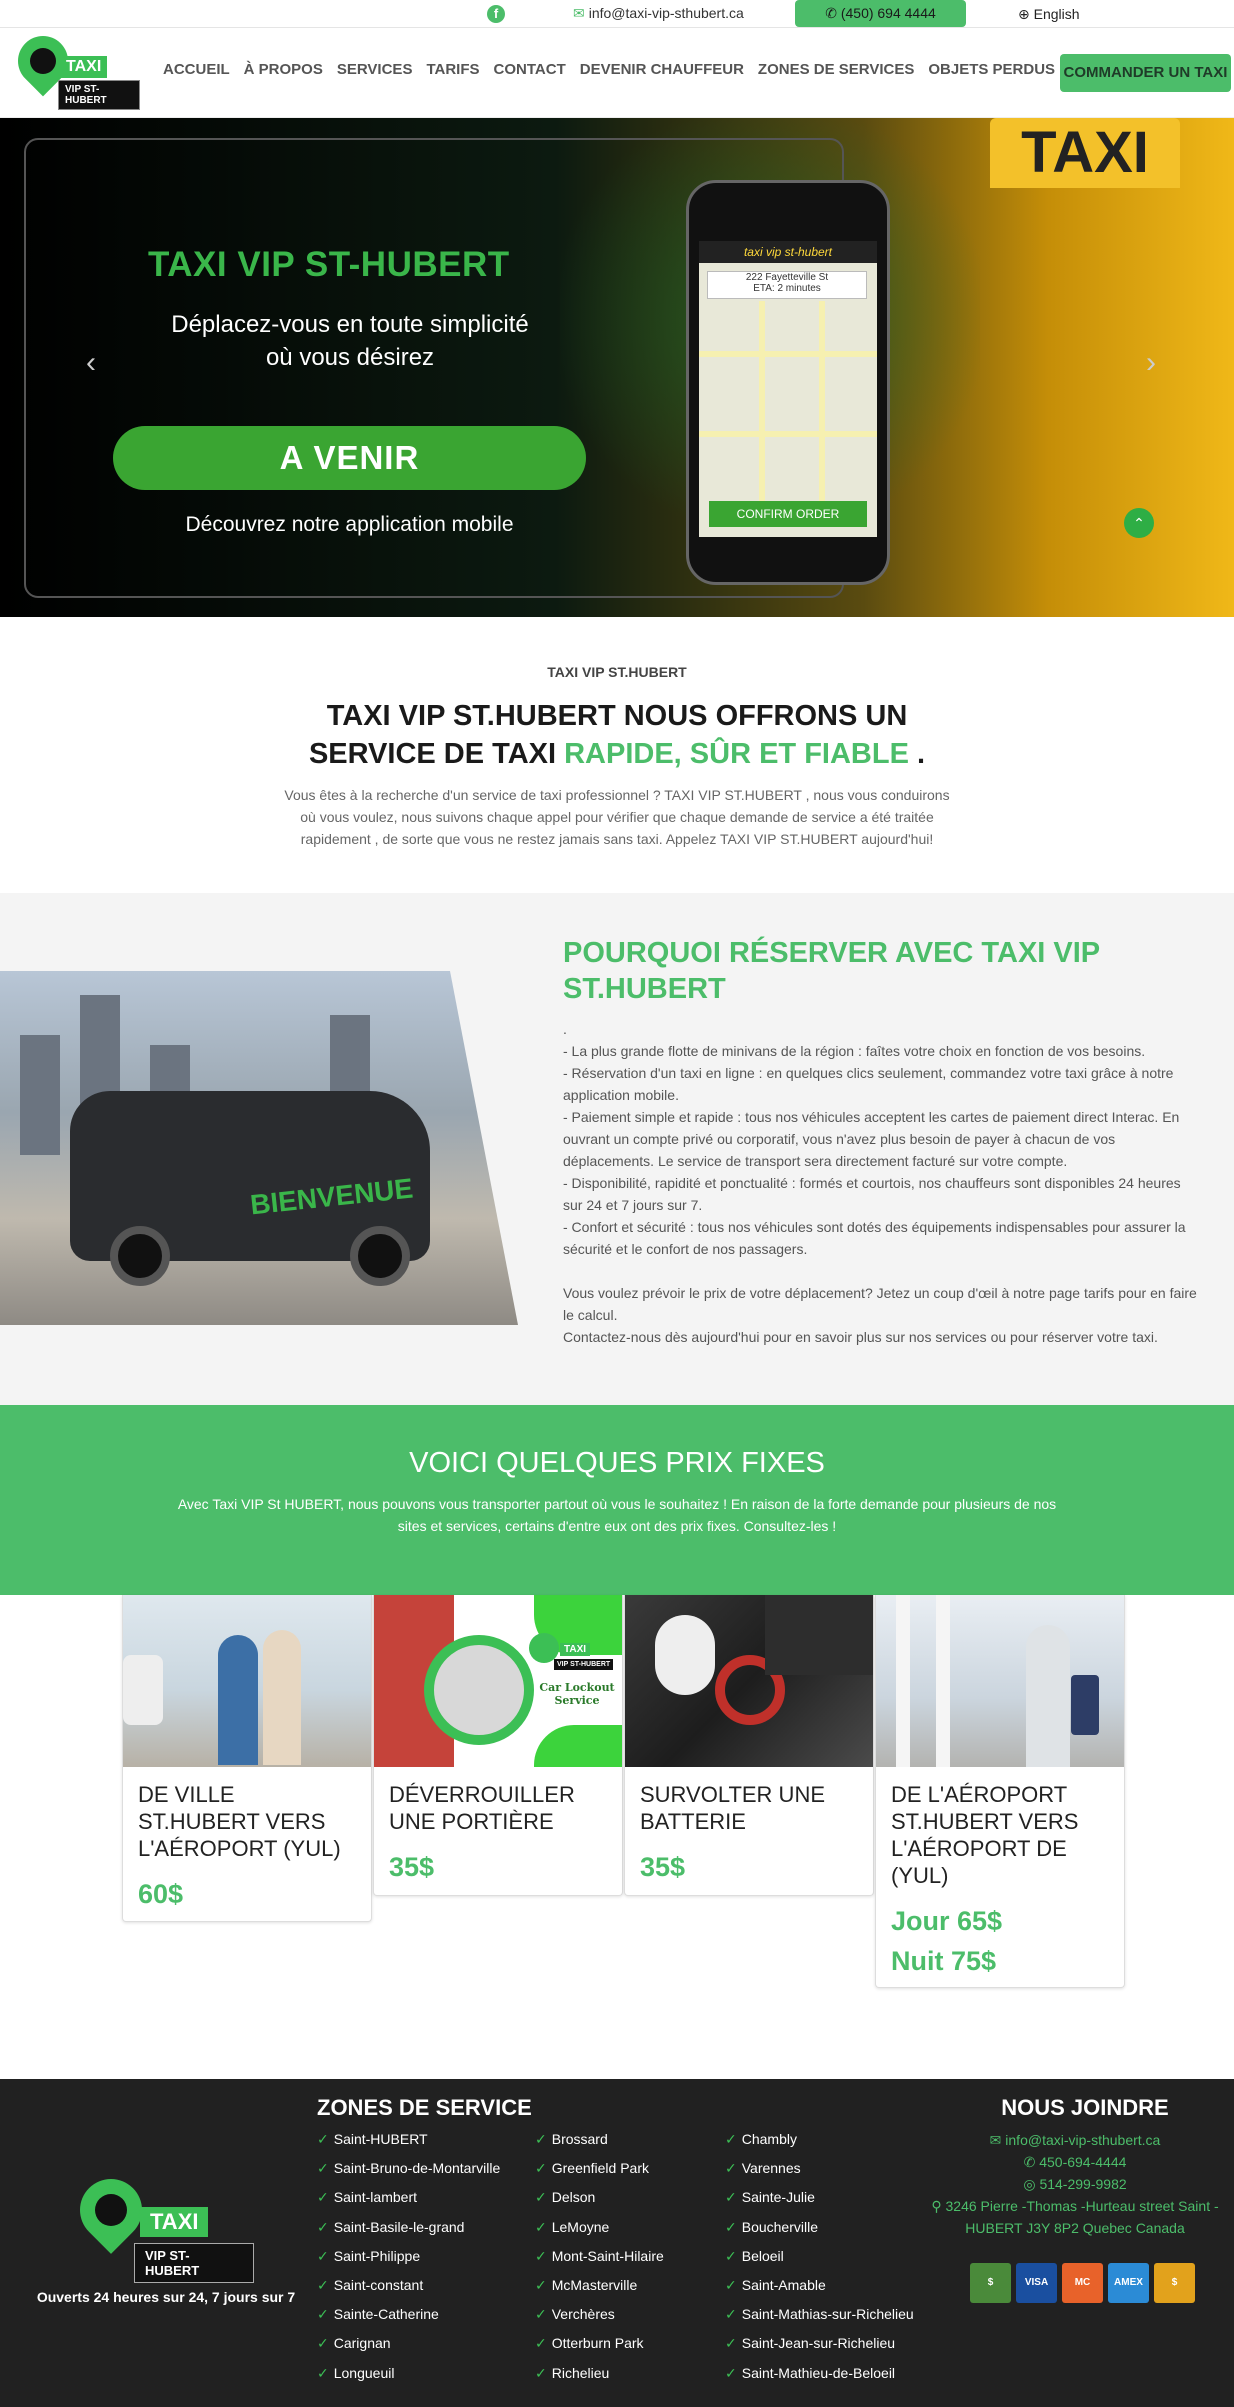 The height and width of the screenshot is (2407, 1234). What do you see at coordinates (283, 69) in the screenshot?
I see `nav-item-a-propos: À PROPOS` at bounding box center [283, 69].